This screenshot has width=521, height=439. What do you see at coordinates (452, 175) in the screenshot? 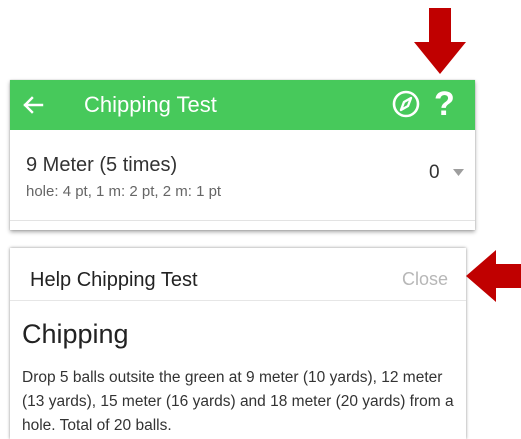
I see `score-dropdown: 0` at bounding box center [452, 175].